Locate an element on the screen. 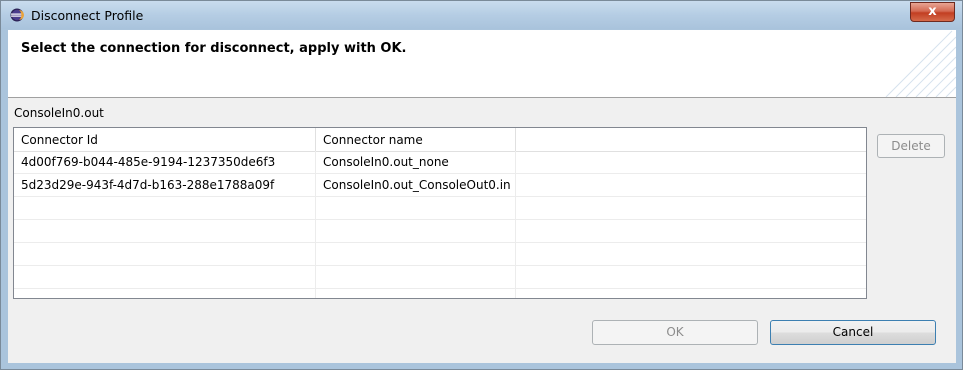 The image size is (963, 370). banner-decoration-icon is located at coordinates (920, 63).